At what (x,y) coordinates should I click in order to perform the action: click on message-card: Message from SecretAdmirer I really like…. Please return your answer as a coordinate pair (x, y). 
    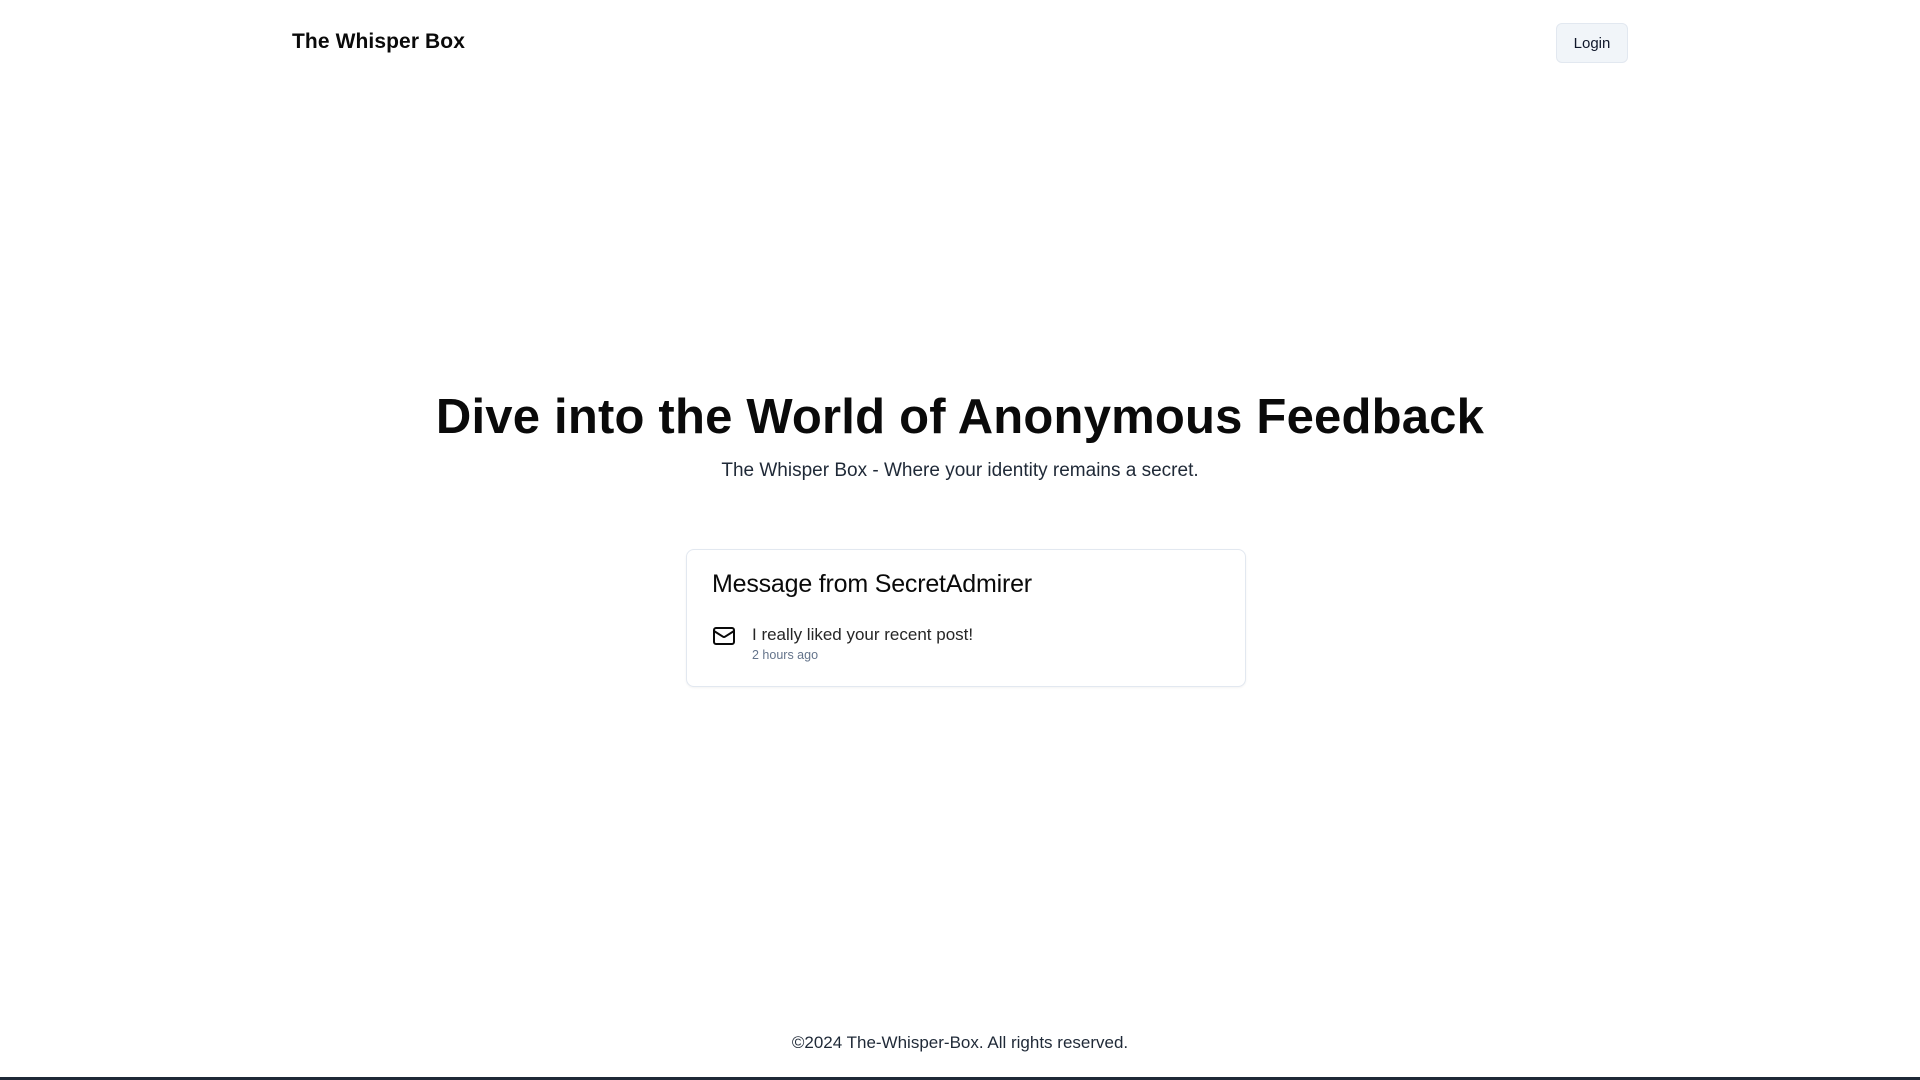
    Looking at the image, I should click on (966, 618).